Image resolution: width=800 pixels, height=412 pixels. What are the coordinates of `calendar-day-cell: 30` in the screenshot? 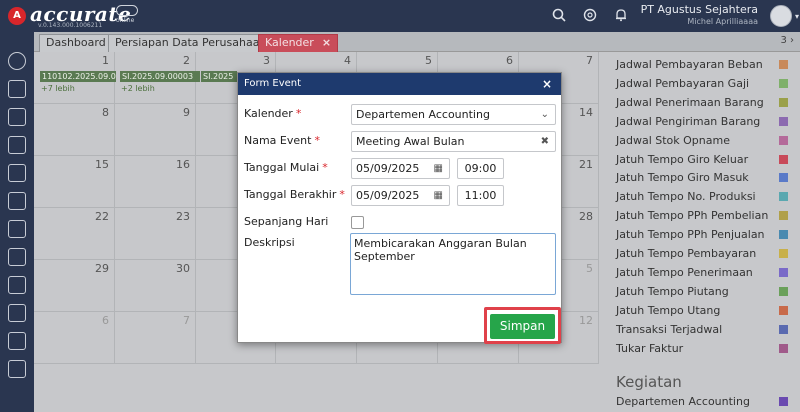 It's located at (155, 286).